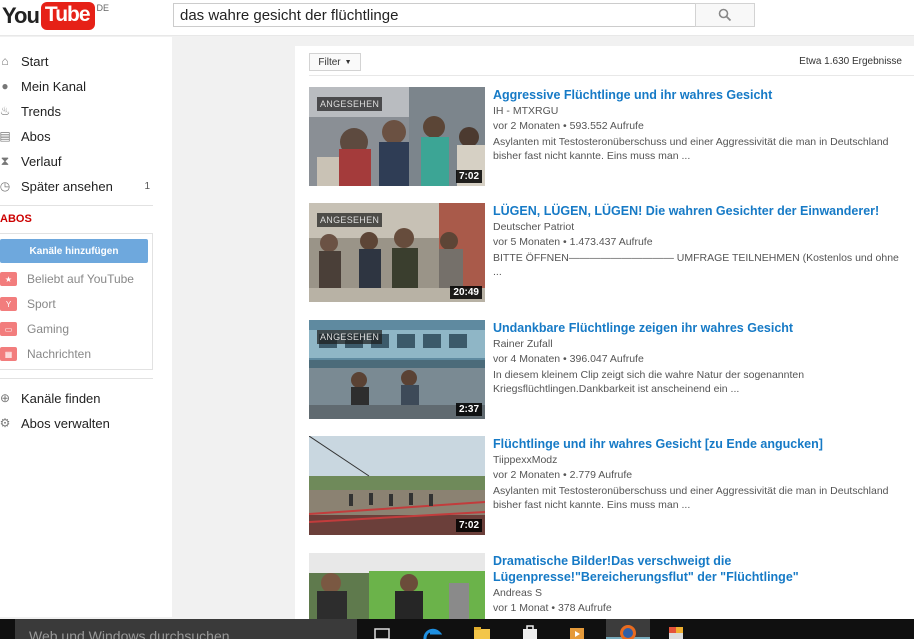 The image size is (914, 639). What do you see at coordinates (606, 359) in the screenshot?
I see `view-count: 396.047 Aufrufe` at bounding box center [606, 359].